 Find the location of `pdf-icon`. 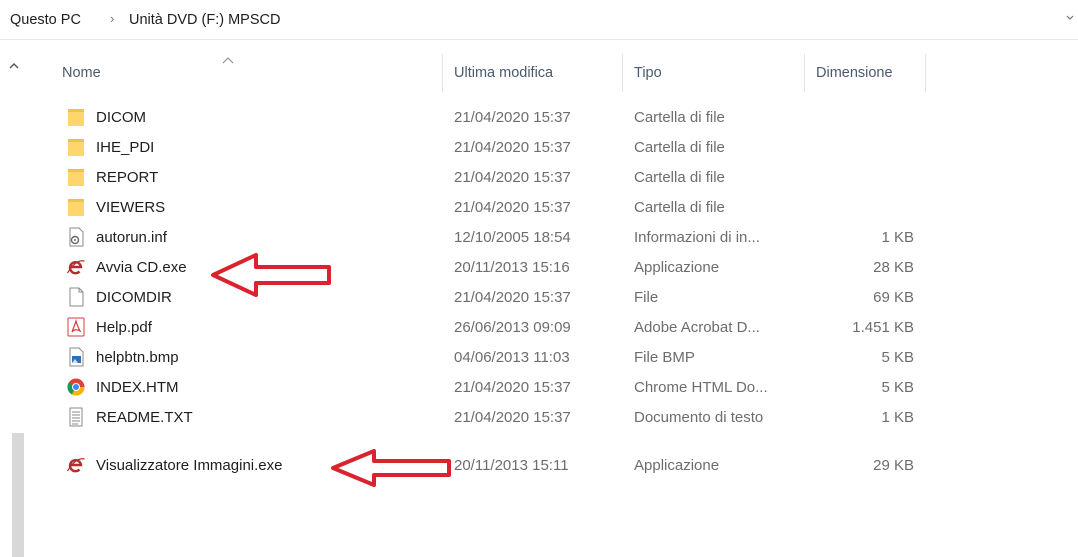

pdf-icon is located at coordinates (76, 327).